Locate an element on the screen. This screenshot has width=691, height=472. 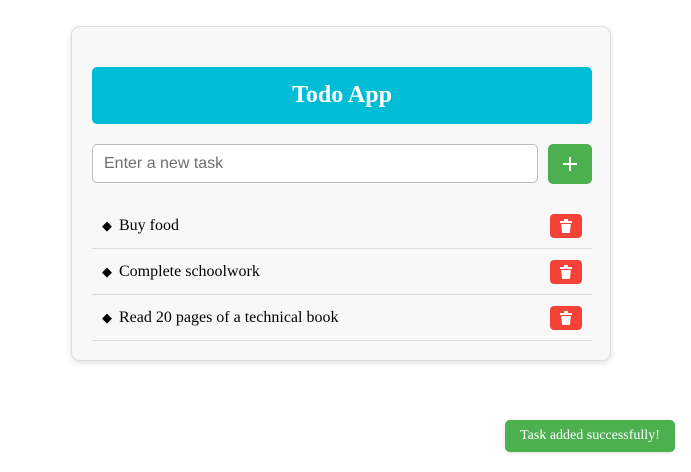
plus-icon is located at coordinates (570, 164).